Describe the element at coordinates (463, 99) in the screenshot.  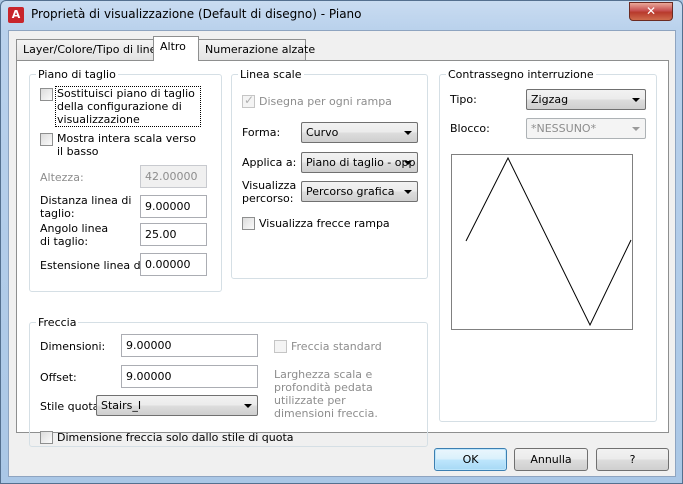
I see `break-type-label: Tipo:` at that location.